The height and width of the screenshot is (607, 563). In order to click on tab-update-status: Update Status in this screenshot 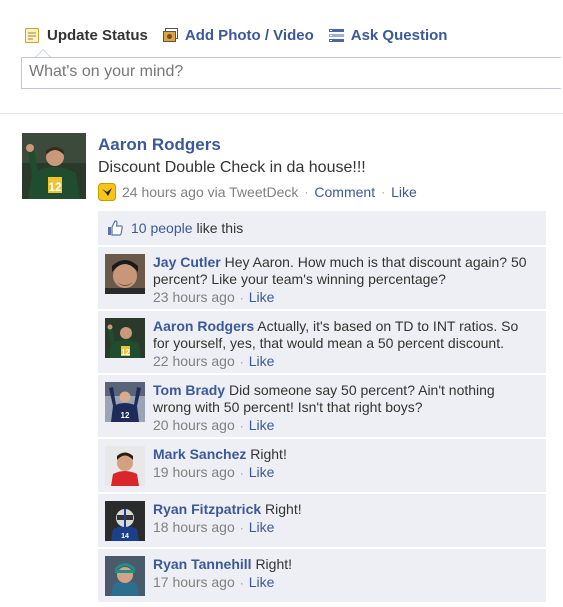, I will do `click(86, 35)`.